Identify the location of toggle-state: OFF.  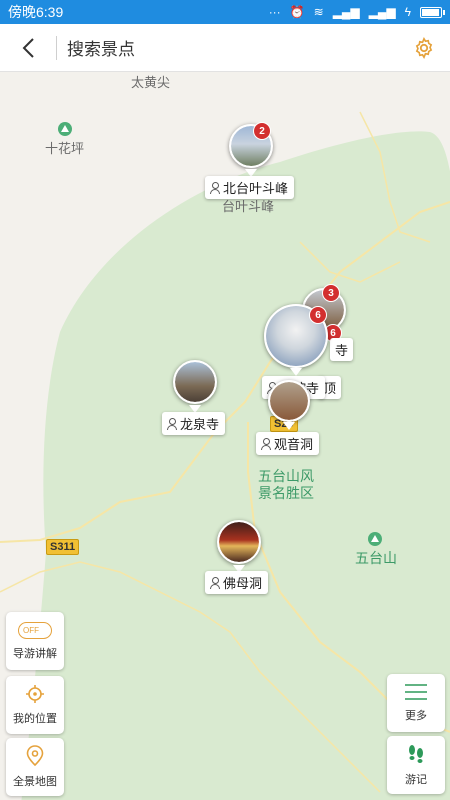
(31, 630).